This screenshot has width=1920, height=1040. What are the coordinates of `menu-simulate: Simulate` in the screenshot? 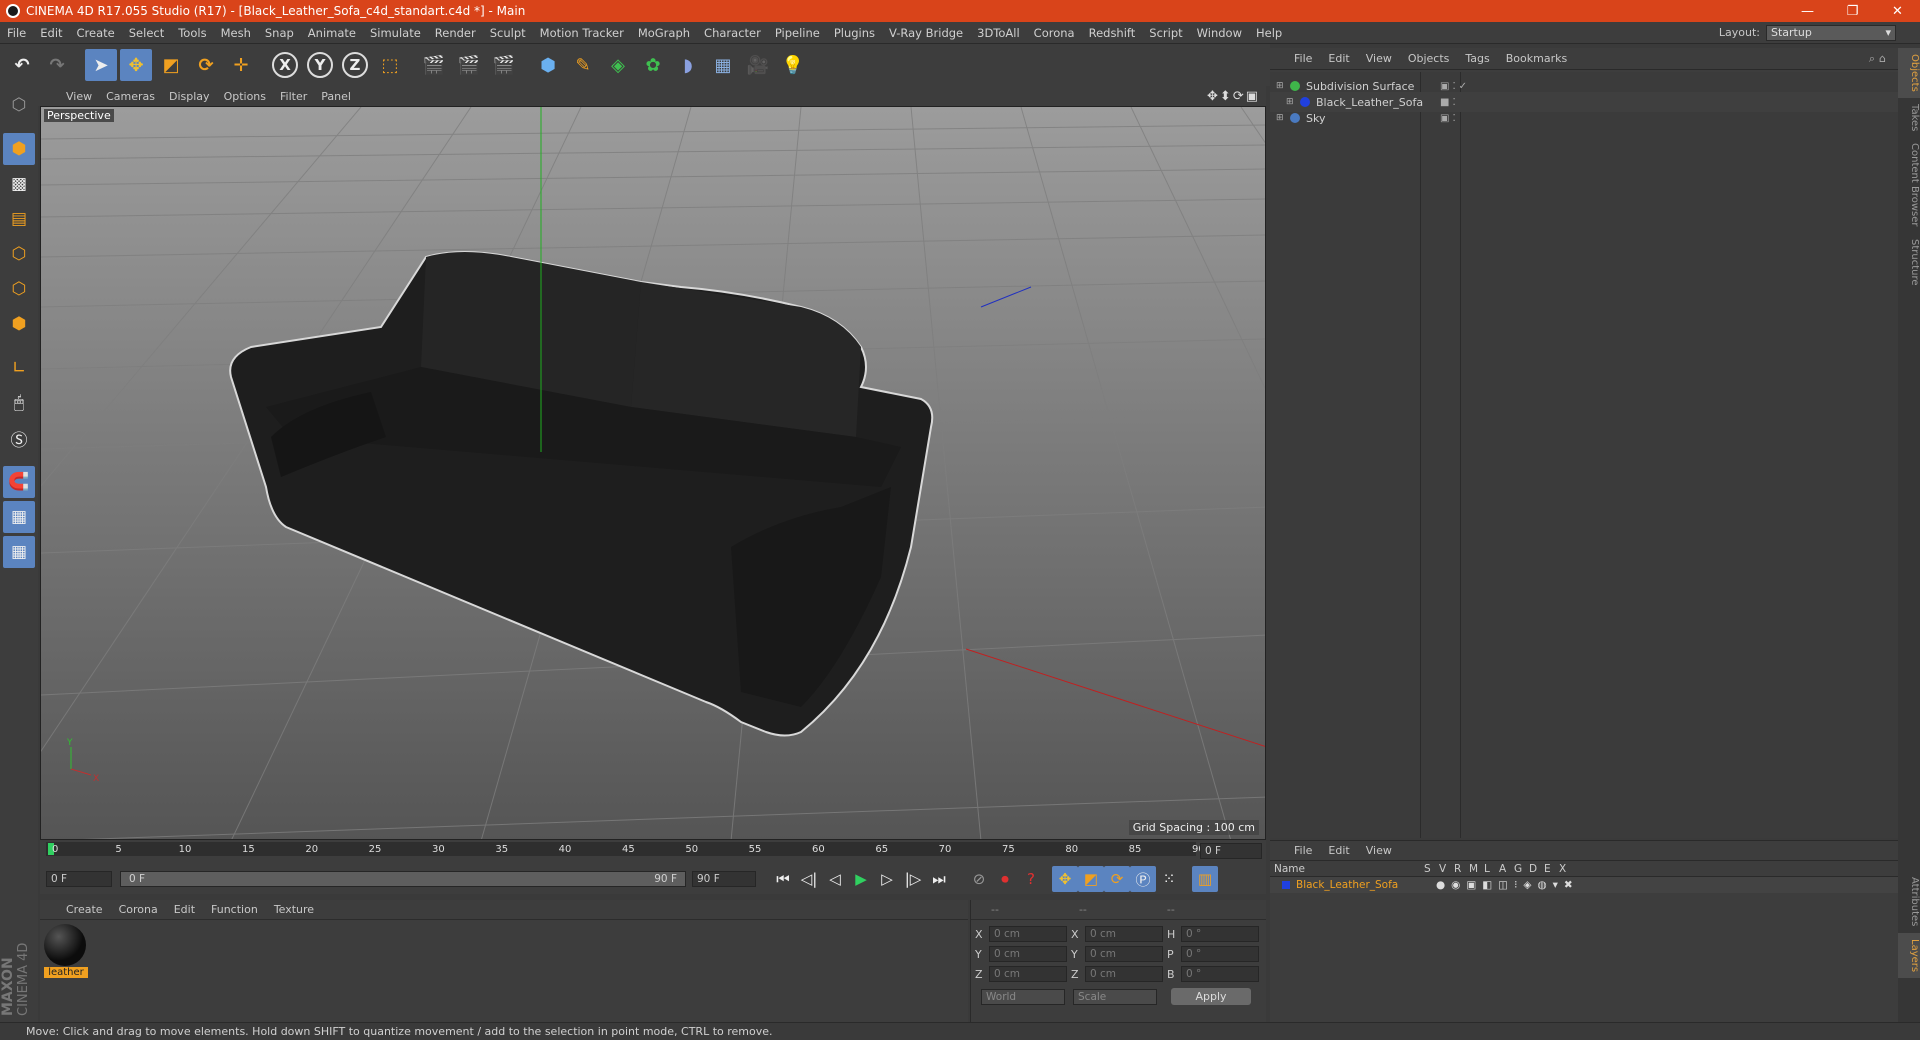 It's located at (395, 33).